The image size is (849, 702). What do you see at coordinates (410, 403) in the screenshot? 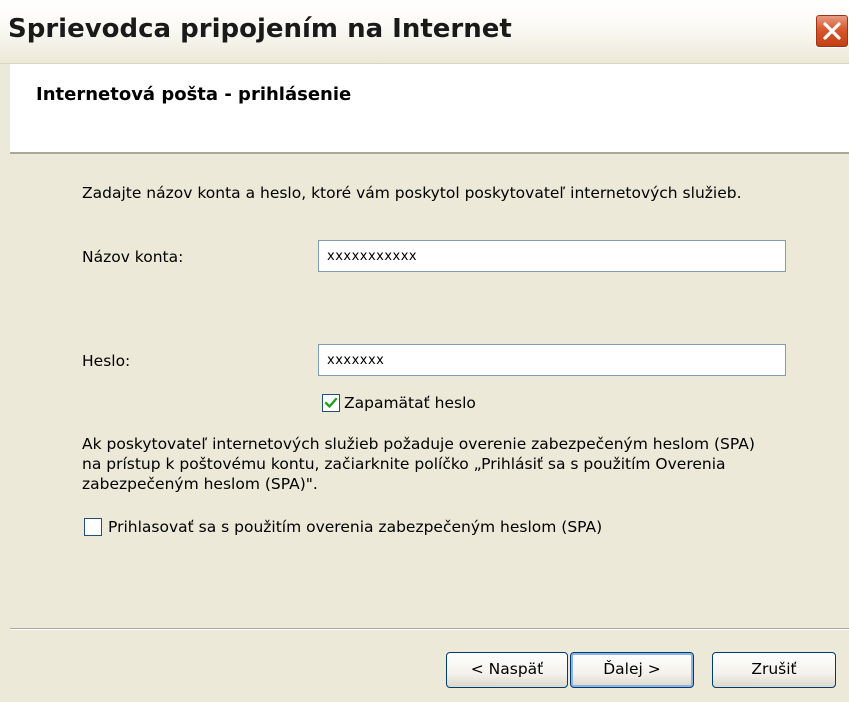
I see `remember-password-label: Zapamätať heslo` at bounding box center [410, 403].